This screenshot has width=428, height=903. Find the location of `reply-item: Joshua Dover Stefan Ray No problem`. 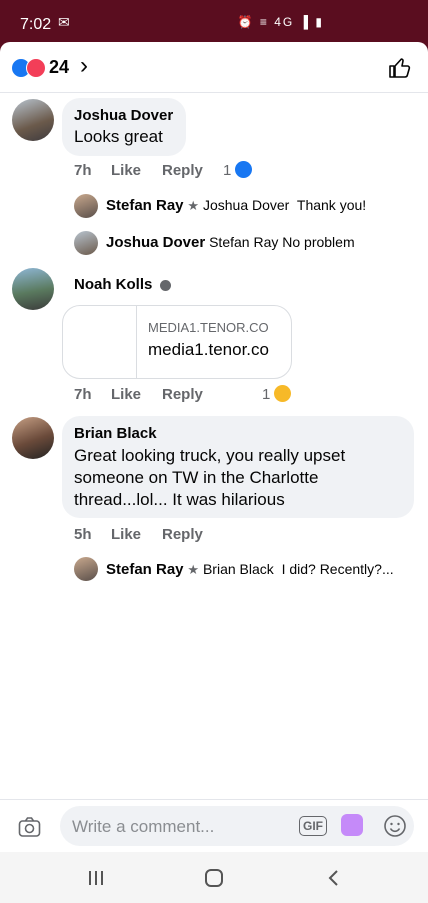

reply-item: Joshua Dover Stefan Ray No problem is located at coordinates (230, 242).